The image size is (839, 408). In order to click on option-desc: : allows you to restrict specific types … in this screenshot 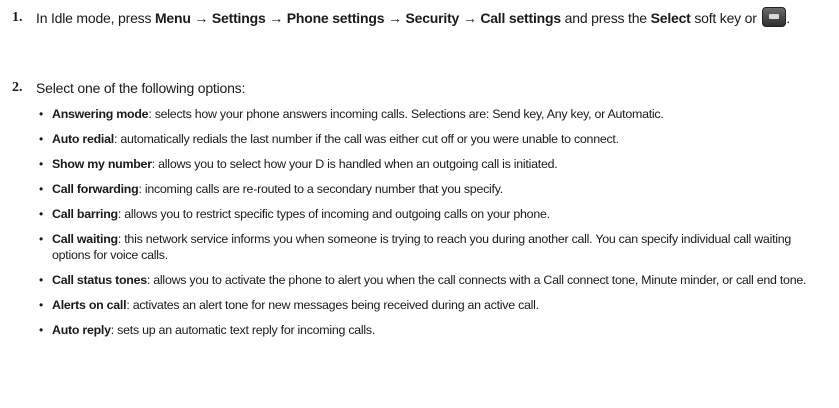, I will do `click(333, 214)`.